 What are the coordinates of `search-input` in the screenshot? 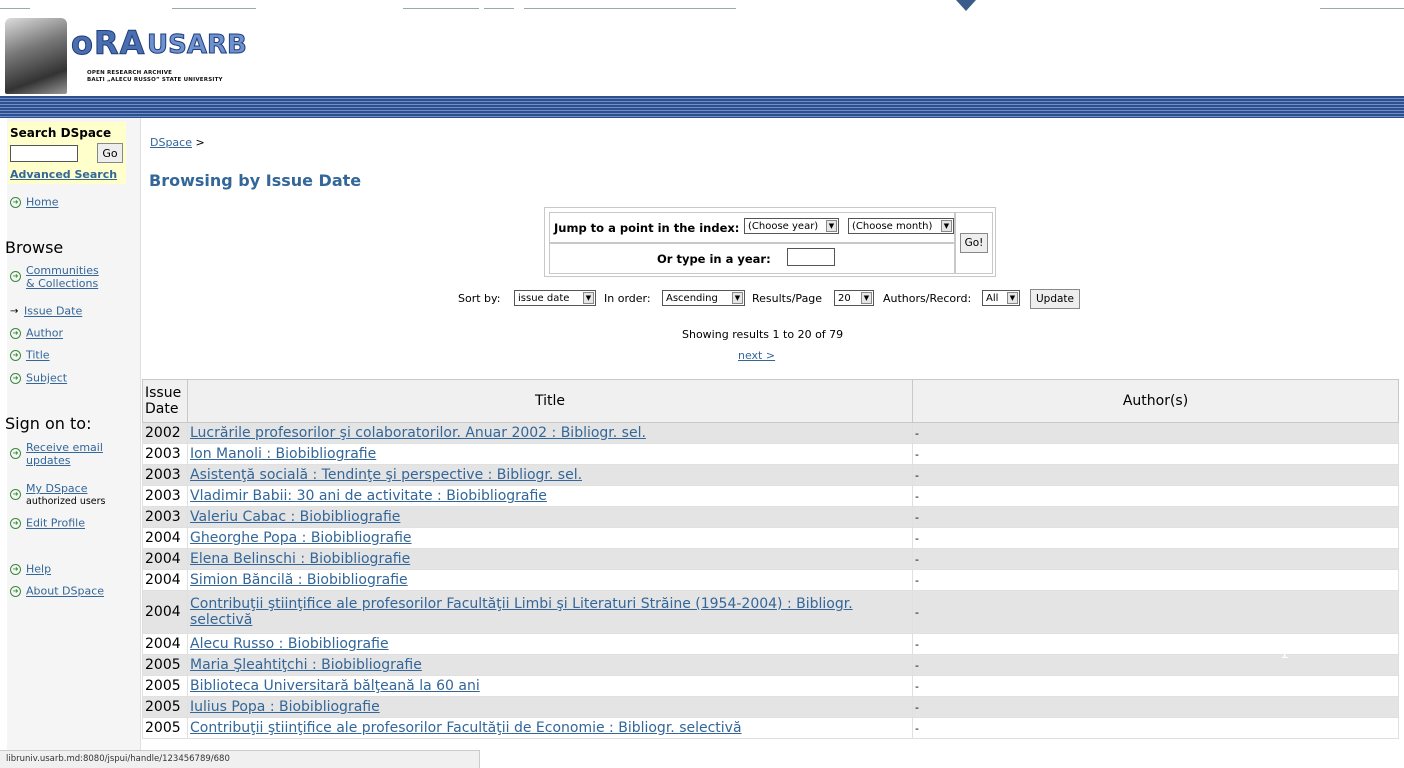 It's located at (44, 153).